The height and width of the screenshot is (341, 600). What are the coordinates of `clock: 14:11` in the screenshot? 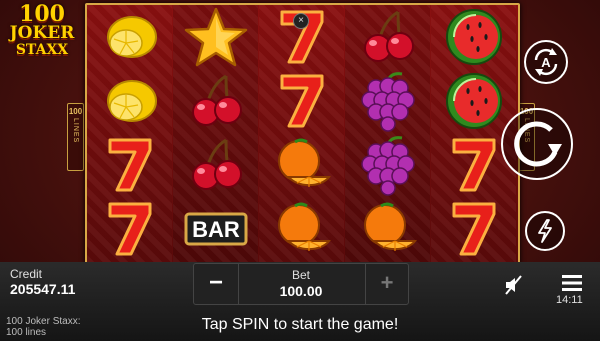 It's located at (569, 300).